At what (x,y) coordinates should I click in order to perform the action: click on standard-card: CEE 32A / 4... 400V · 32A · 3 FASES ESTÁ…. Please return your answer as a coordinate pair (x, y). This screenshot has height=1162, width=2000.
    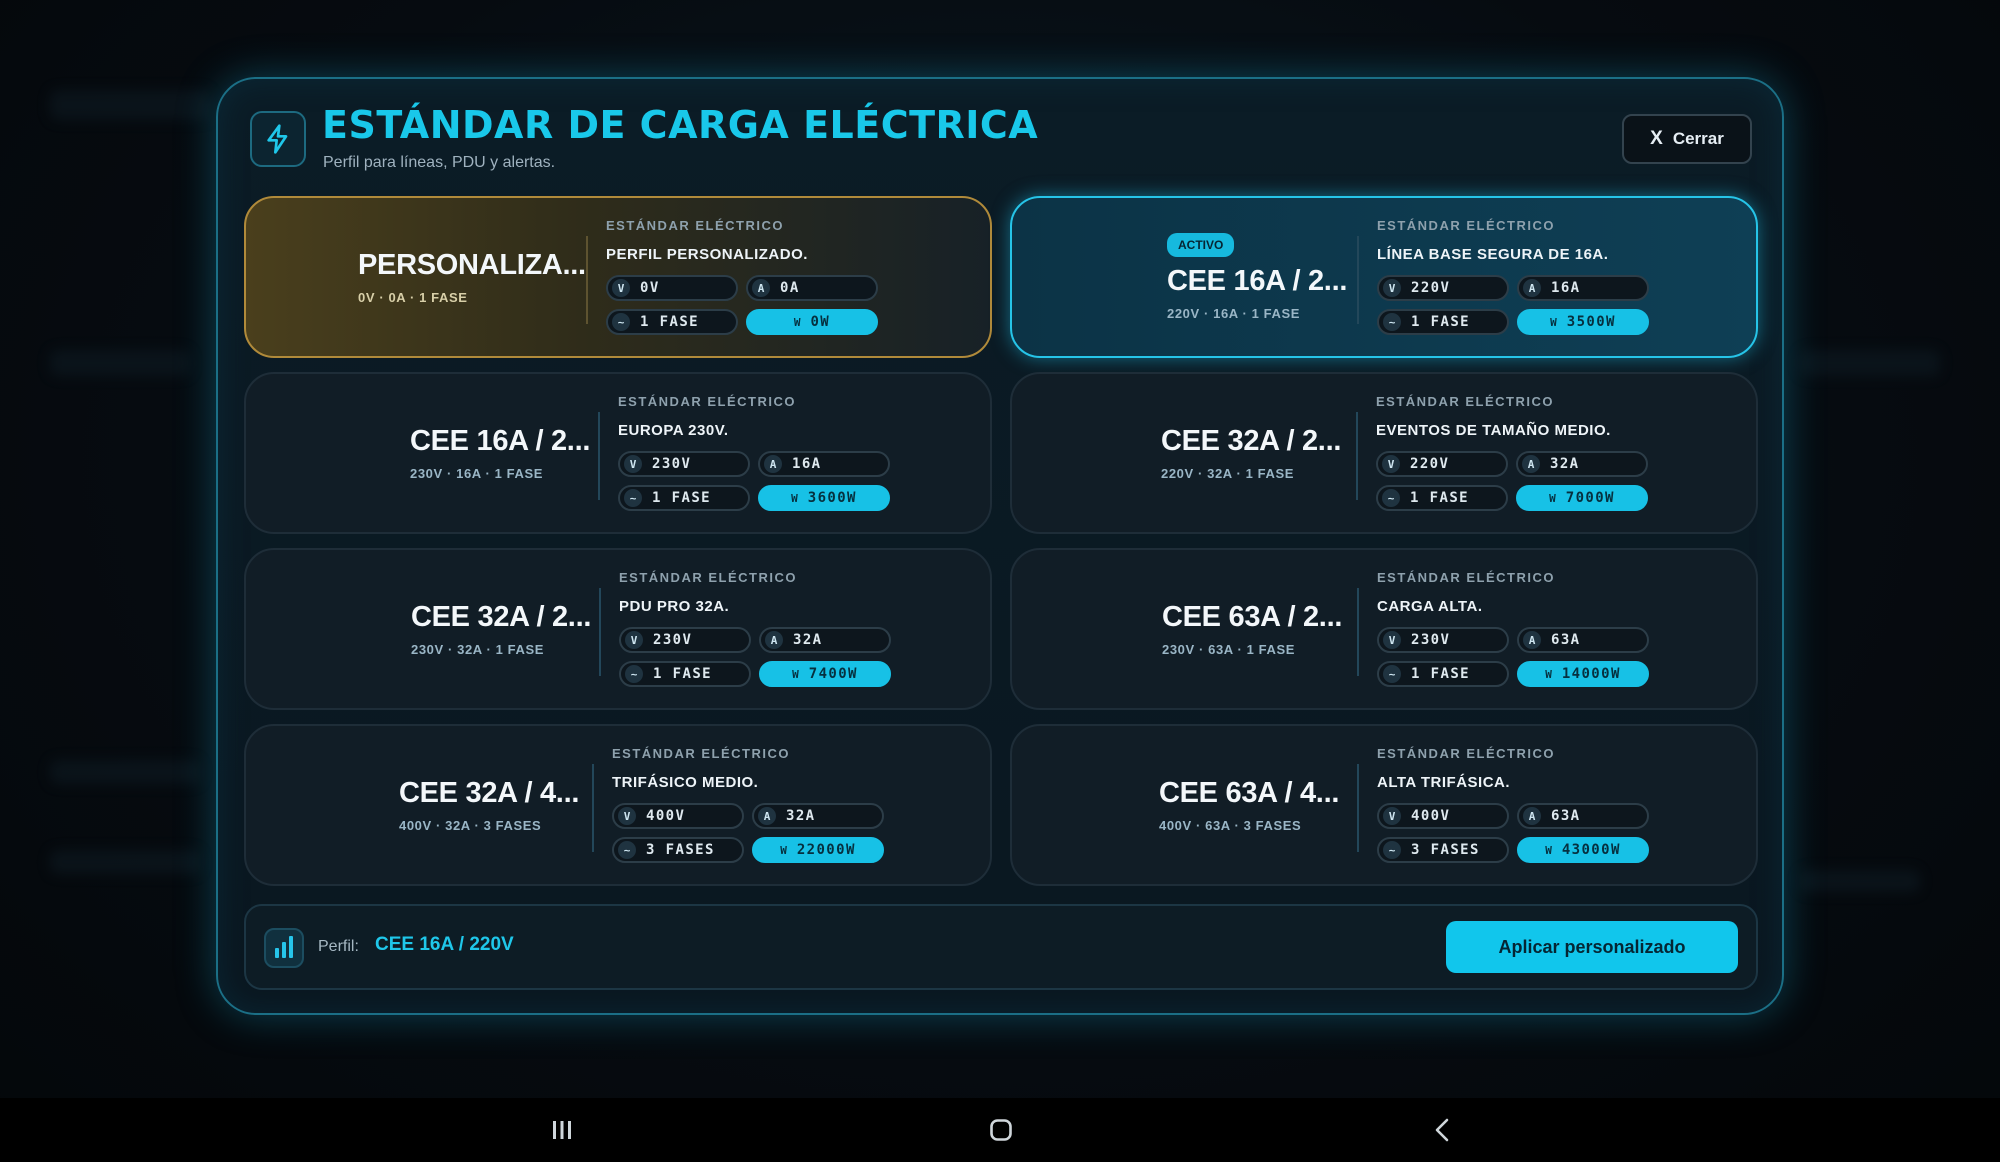
    Looking at the image, I should click on (618, 805).